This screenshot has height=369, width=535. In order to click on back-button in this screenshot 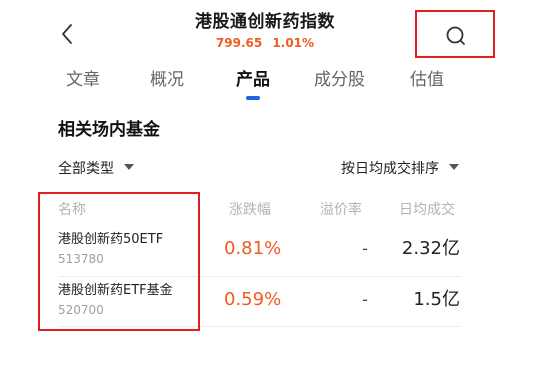, I will do `click(68, 34)`.